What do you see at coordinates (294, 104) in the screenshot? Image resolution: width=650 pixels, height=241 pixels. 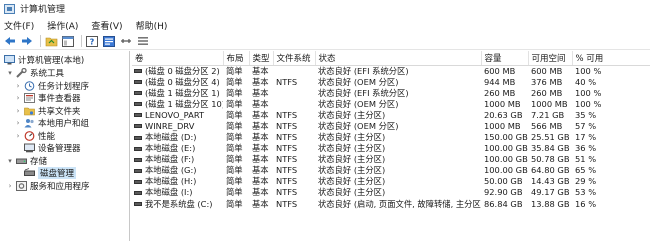 I see `filesystem-cell` at bounding box center [294, 104].